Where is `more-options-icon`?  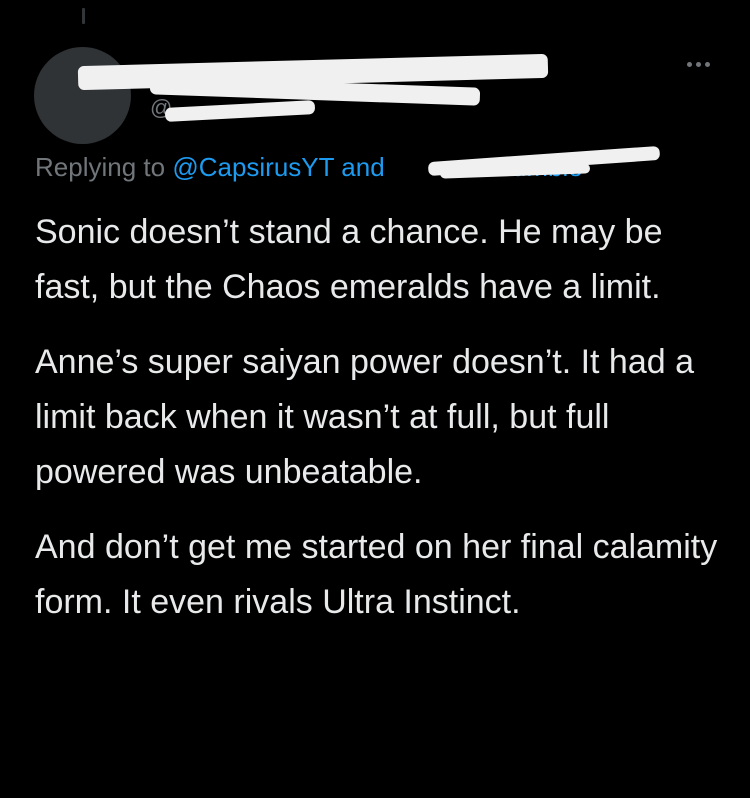
more-options-icon is located at coordinates (698, 64).